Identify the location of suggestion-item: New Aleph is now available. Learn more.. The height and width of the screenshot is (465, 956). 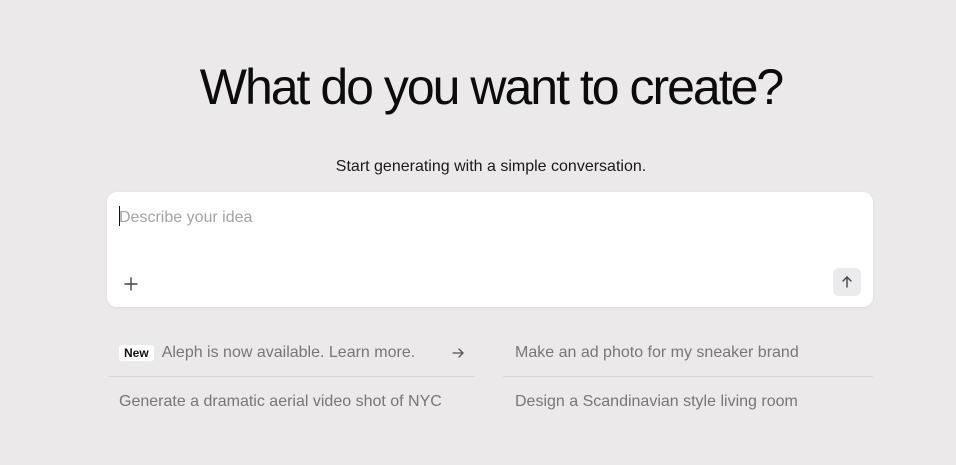
(291, 353).